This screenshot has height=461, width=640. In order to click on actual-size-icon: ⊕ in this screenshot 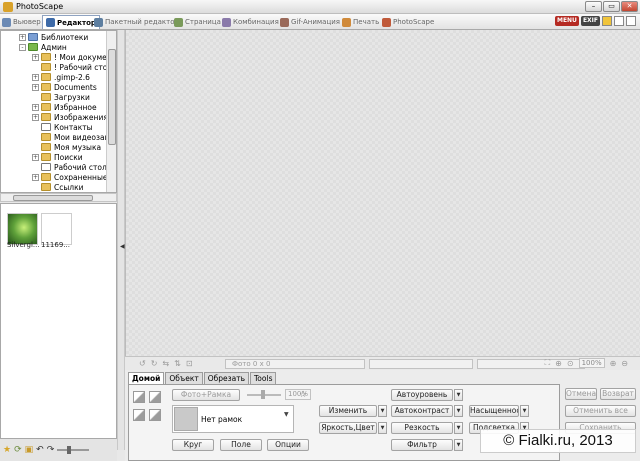, I will do `click(558, 363)`.